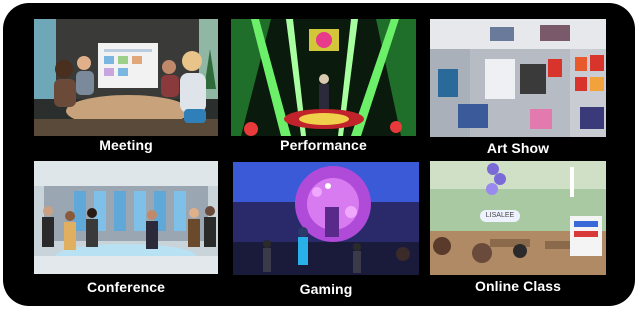  I want to click on gaming-image, so click(326, 218).